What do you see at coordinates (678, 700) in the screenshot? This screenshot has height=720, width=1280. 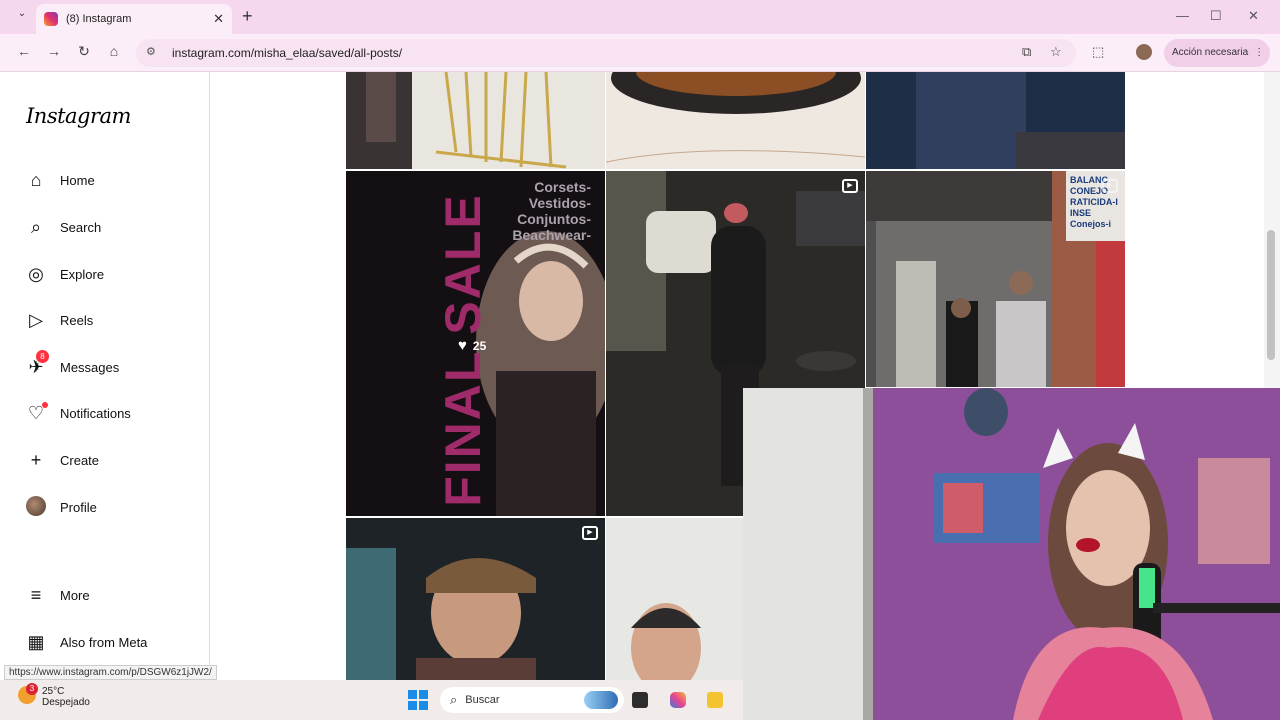 I see `copilot-icon` at bounding box center [678, 700].